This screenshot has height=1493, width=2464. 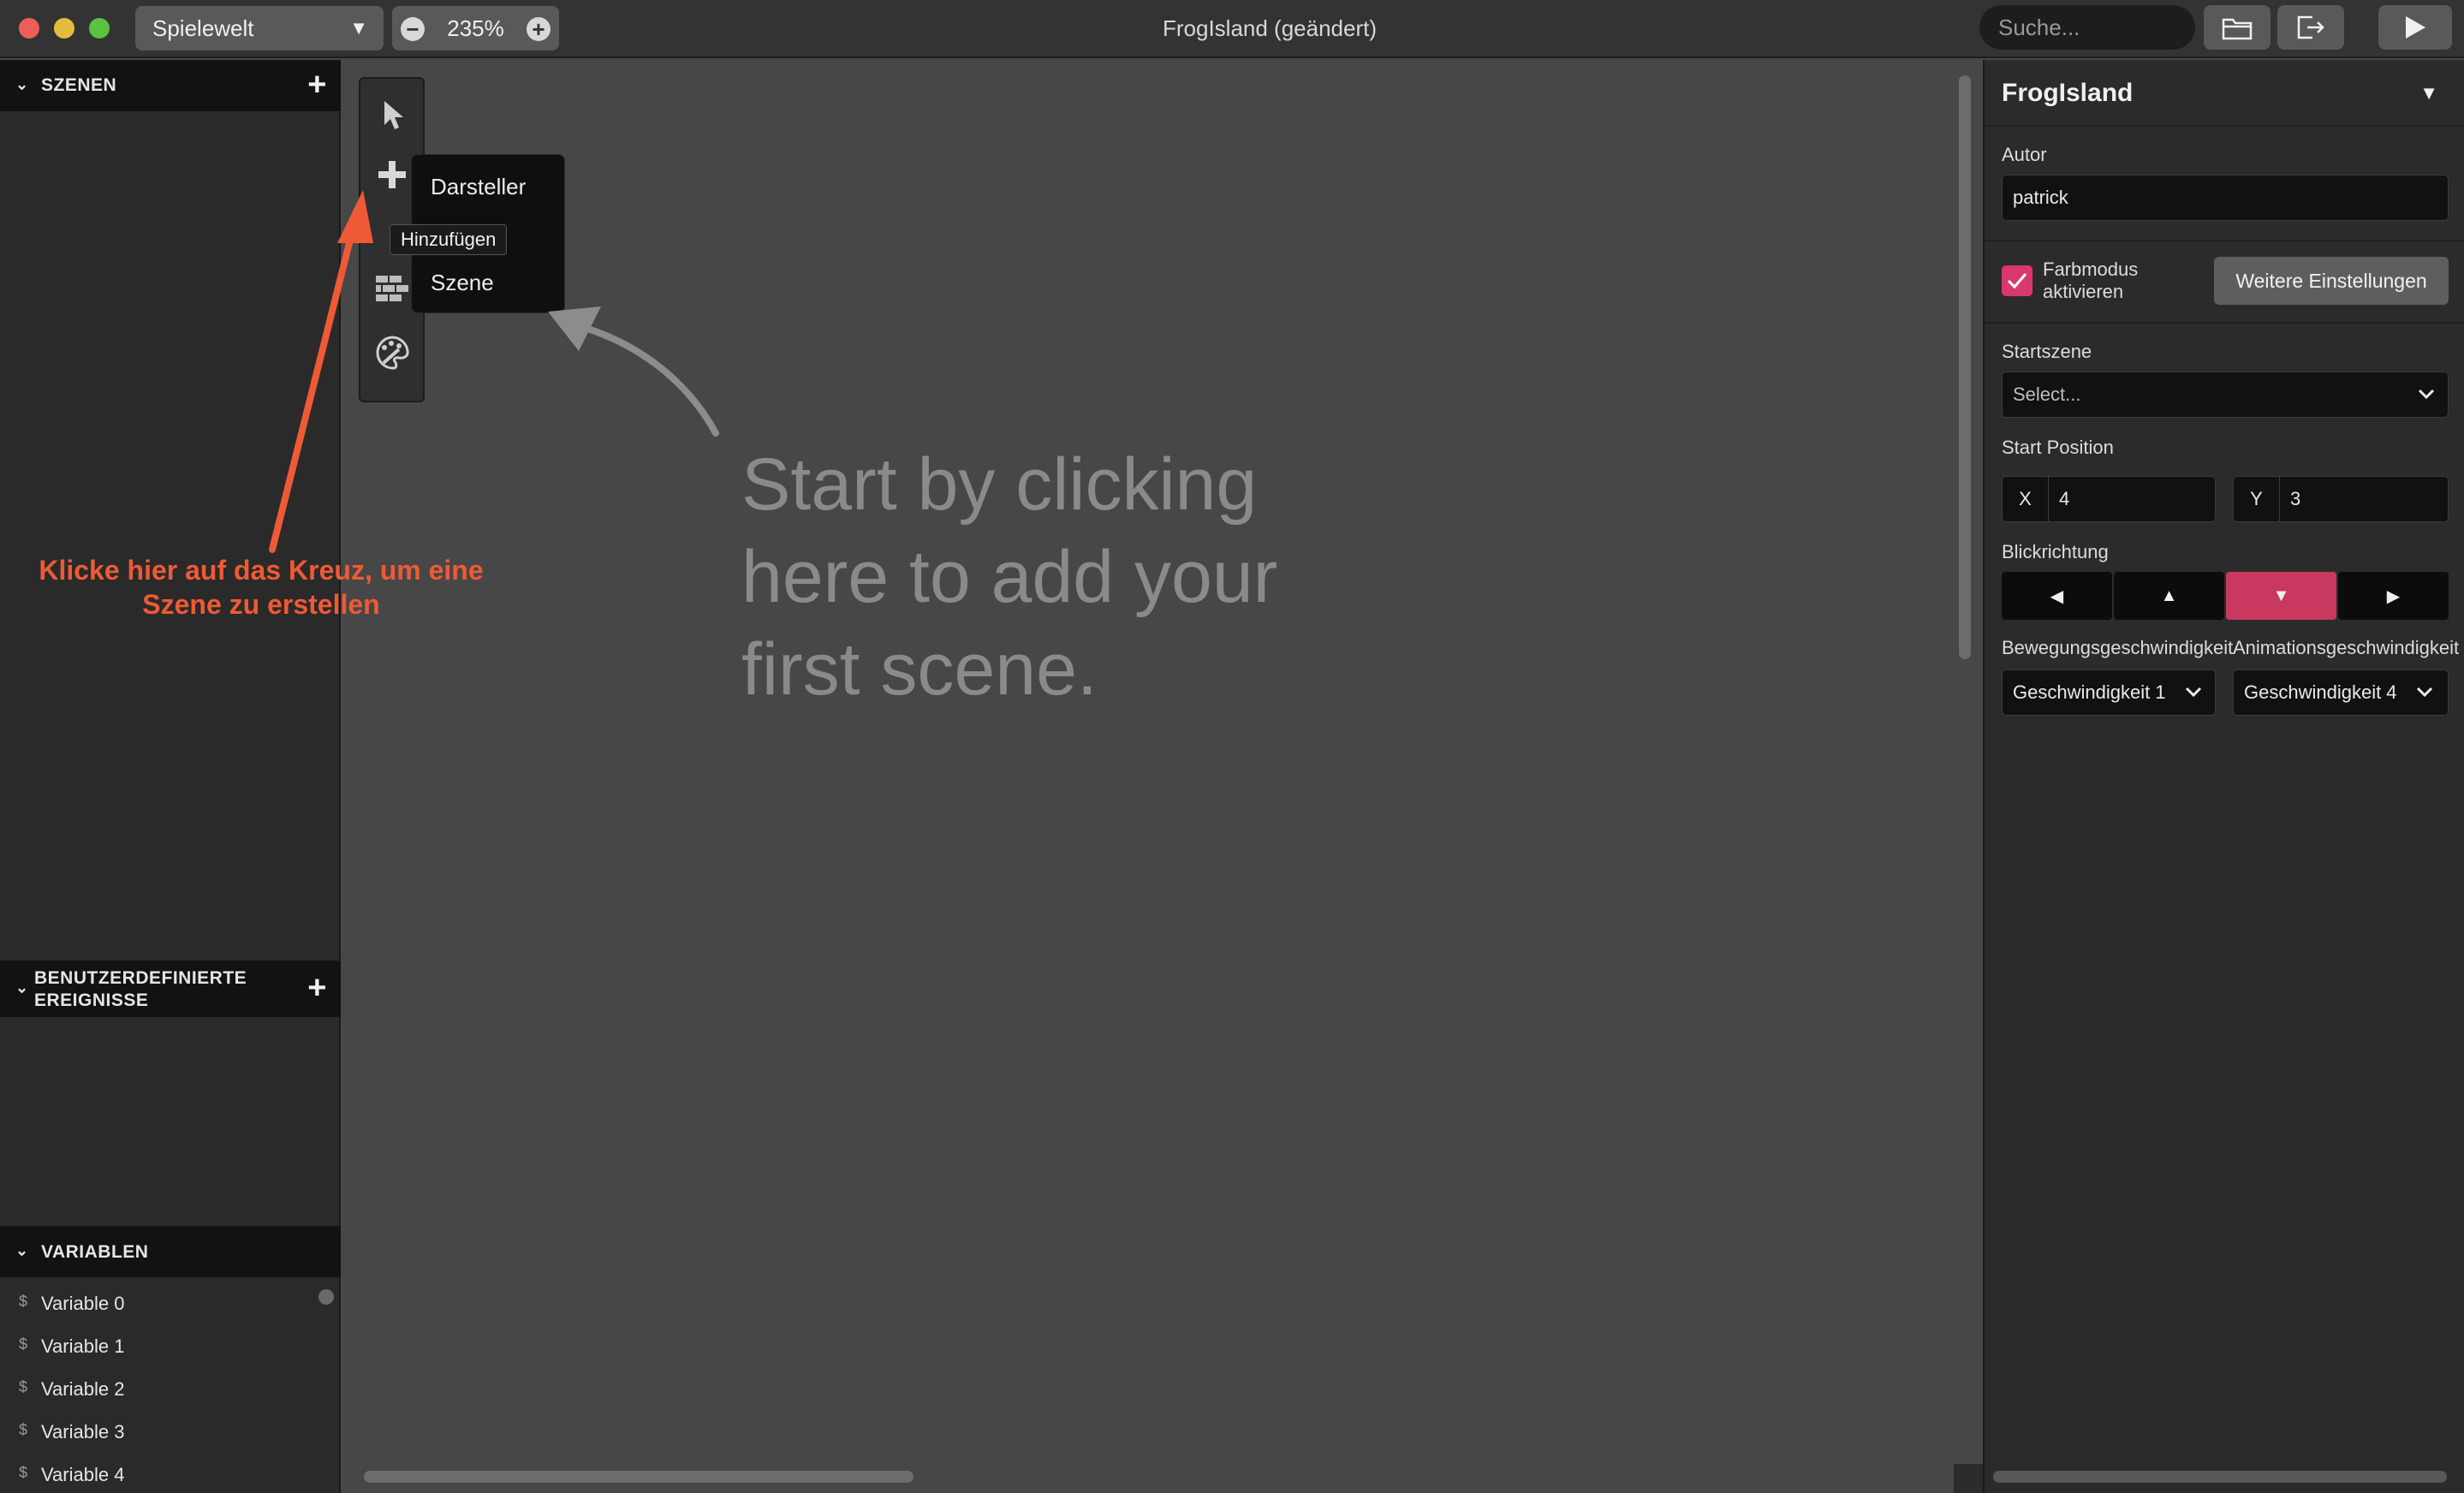 What do you see at coordinates (2220, 1477) in the screenshot?
I see `panel-horizontal-scrollbar` at bounding box center [2220, 1477].